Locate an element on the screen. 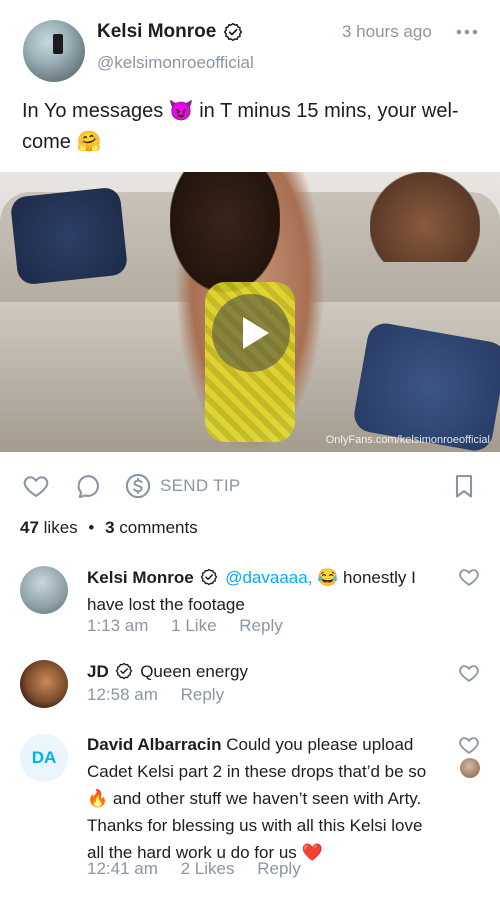 This screenshot has width=500, height=900. comments-label: comments is located at coordinates (158, 527).